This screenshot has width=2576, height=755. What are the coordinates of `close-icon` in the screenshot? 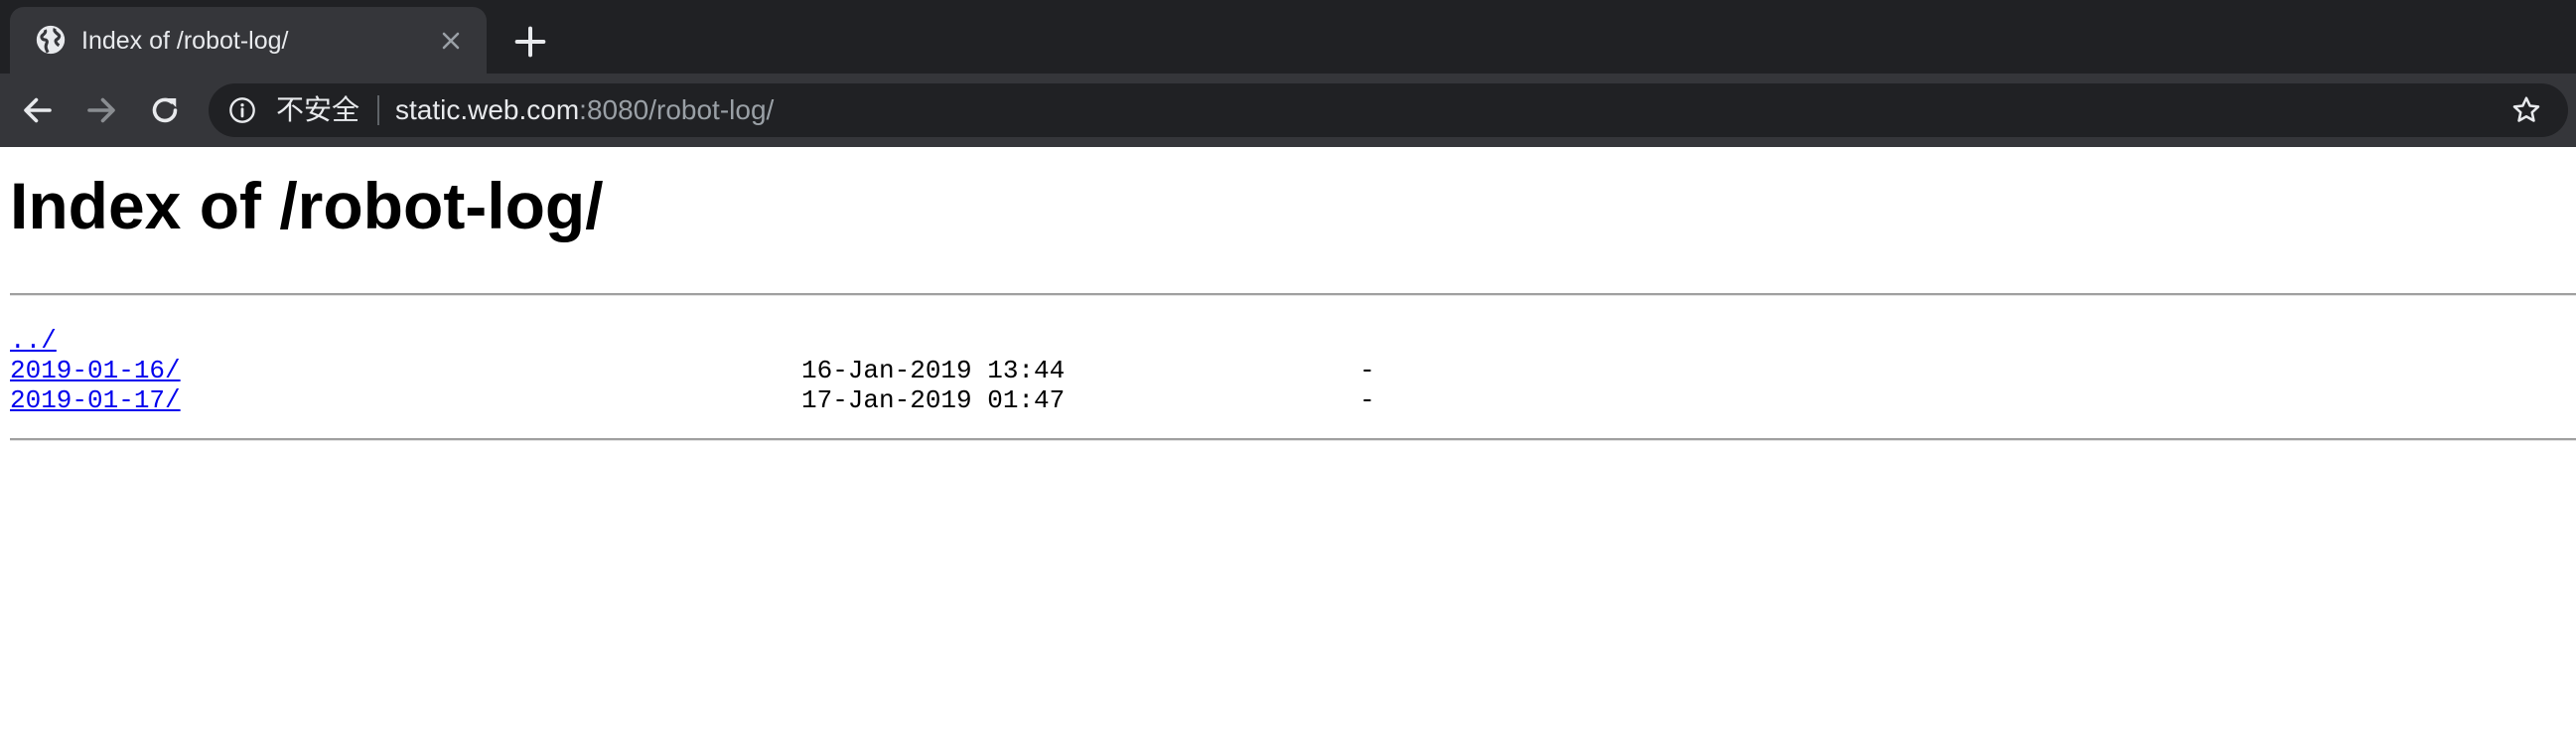 It's located at (451, 41).